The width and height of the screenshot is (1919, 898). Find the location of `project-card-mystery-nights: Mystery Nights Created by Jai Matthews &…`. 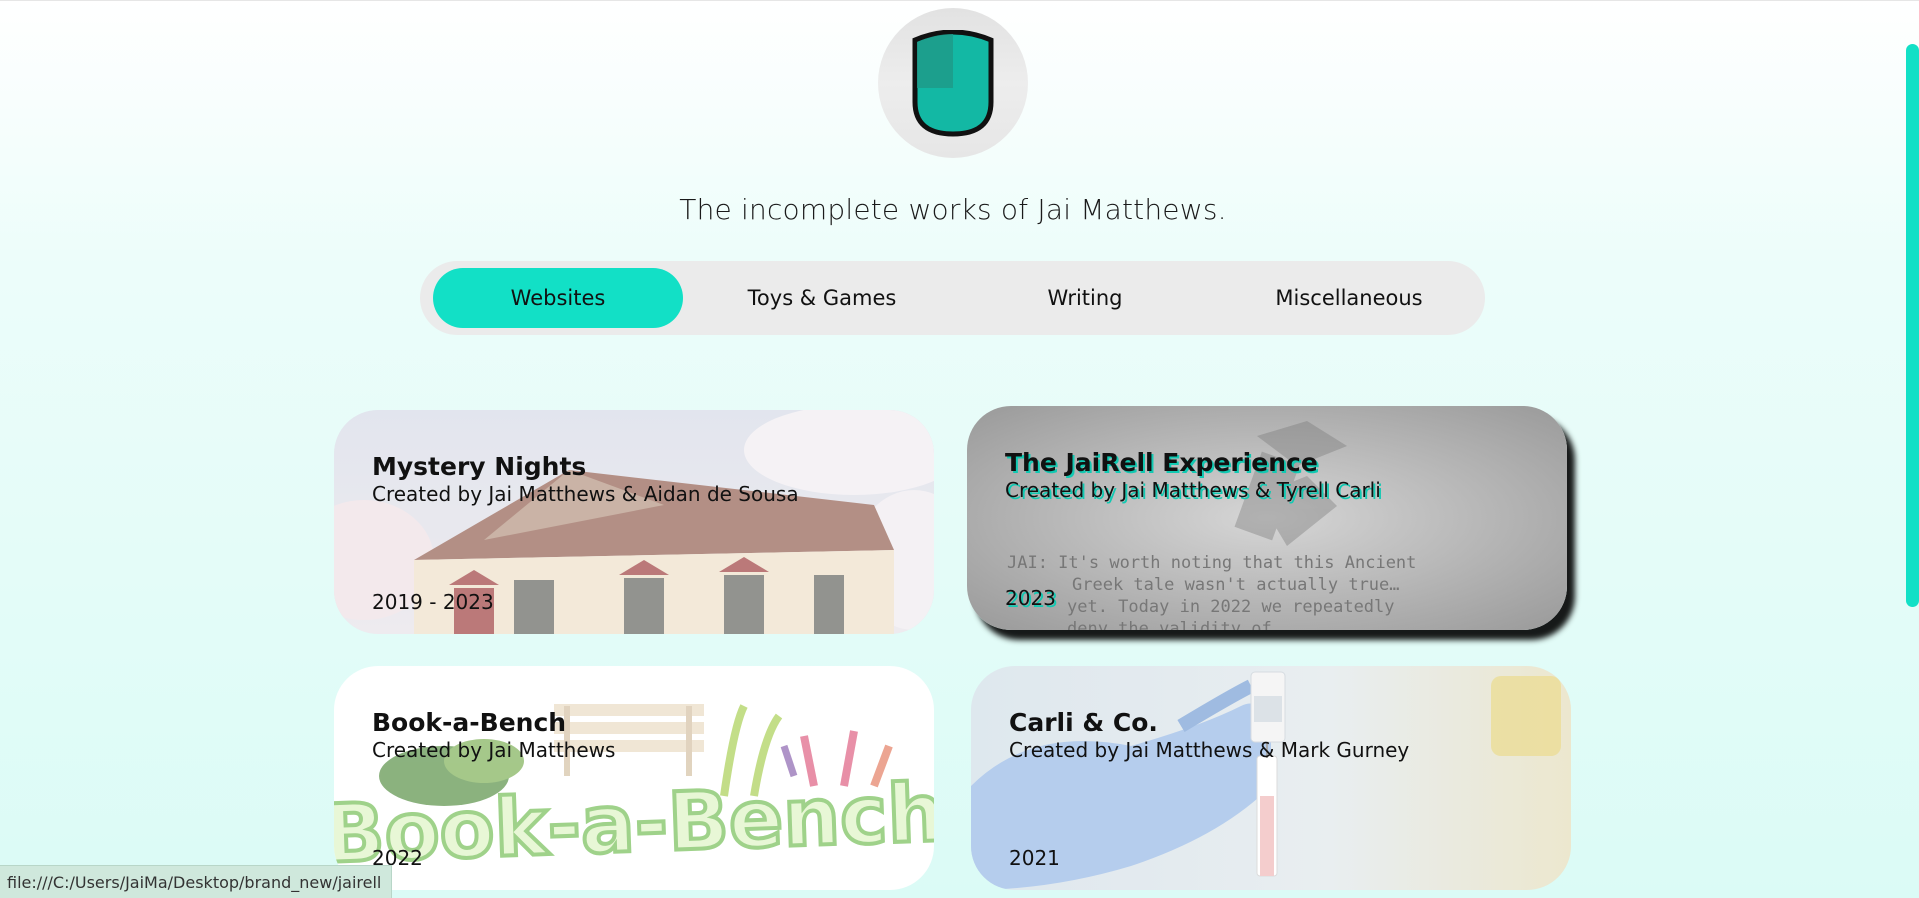

project-card-mystery-nights: Mystery Nights Created by Jai Matthews &… is located at coordinates (634, 522).